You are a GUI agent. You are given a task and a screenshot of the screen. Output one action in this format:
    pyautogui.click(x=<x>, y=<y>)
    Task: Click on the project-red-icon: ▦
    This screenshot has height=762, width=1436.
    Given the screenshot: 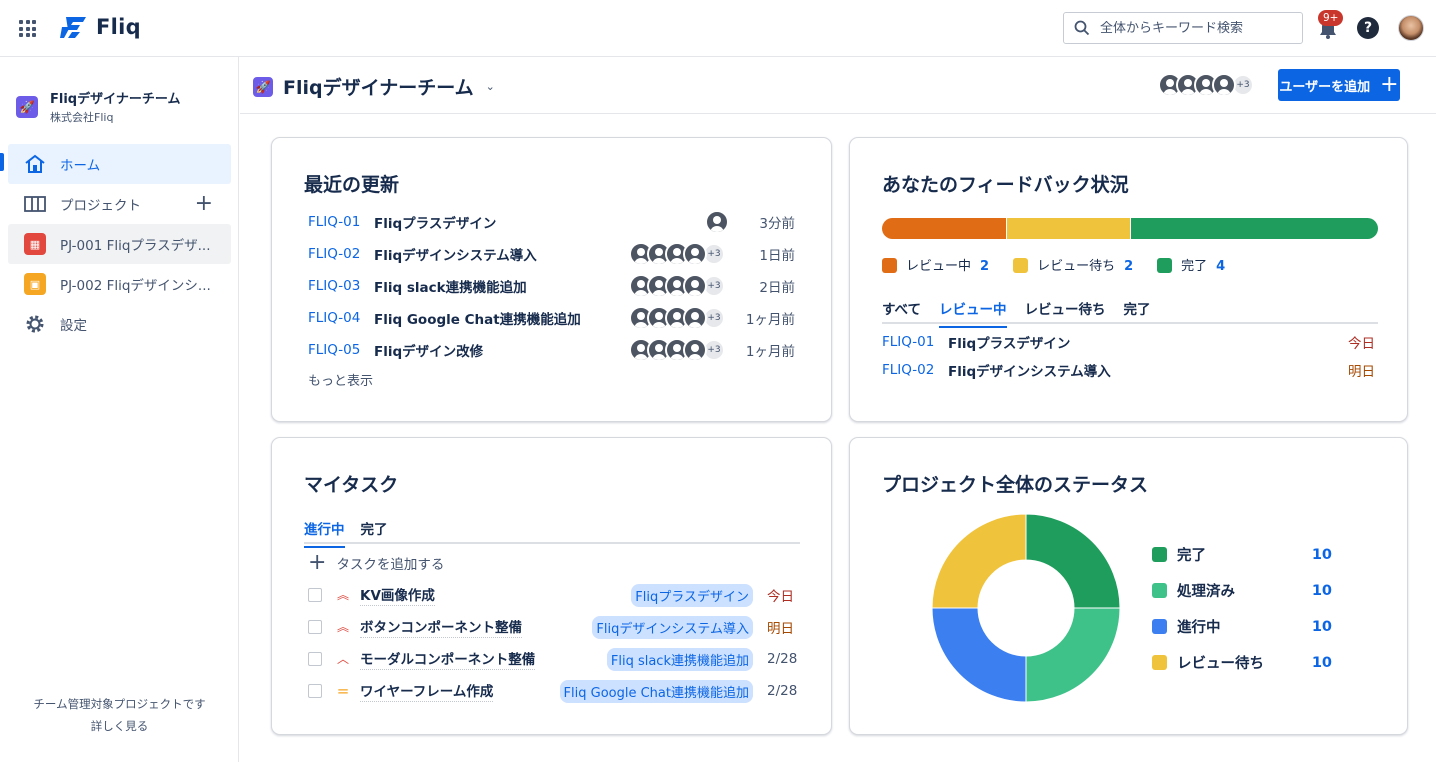 What is the action you would take?
    pyautogui.click(x=35, y=244)
    